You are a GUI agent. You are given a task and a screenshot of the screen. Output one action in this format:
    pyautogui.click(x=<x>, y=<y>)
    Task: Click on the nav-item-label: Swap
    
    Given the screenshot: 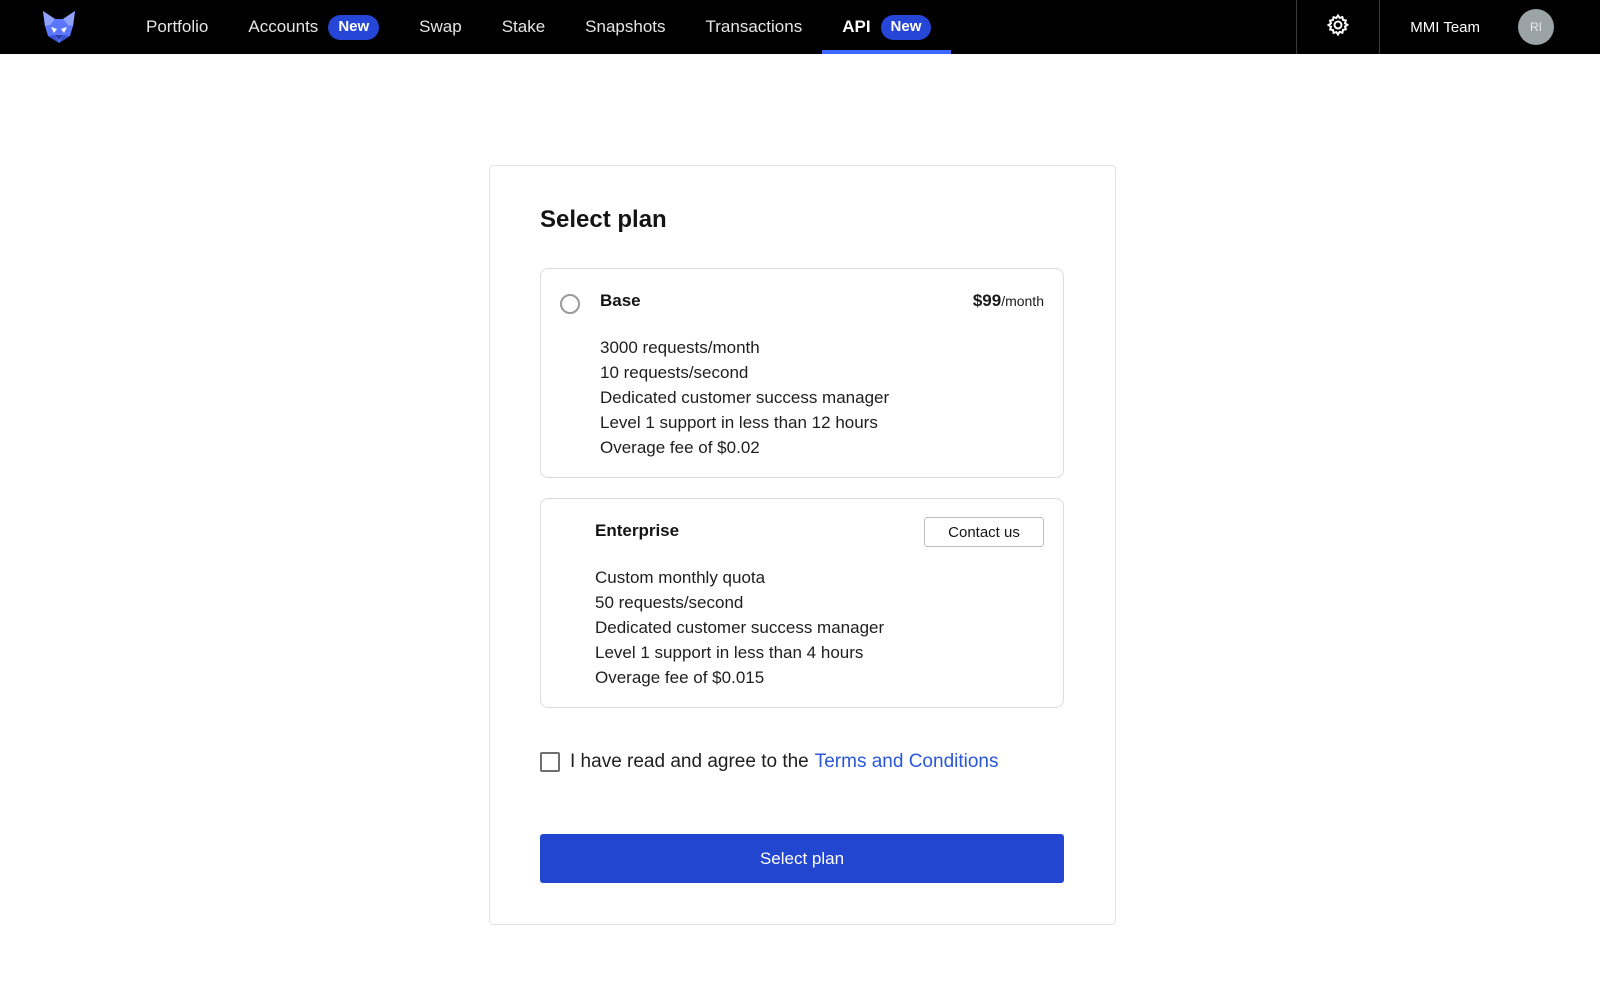 What is the action you would take?
    pyautogui.click(x=440, y=26)
    